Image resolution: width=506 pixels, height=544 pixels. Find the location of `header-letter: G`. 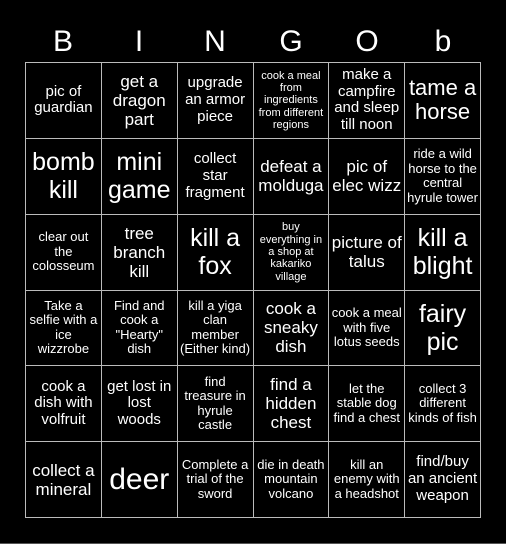

header-letter: G is located at coordinates (291, 41).